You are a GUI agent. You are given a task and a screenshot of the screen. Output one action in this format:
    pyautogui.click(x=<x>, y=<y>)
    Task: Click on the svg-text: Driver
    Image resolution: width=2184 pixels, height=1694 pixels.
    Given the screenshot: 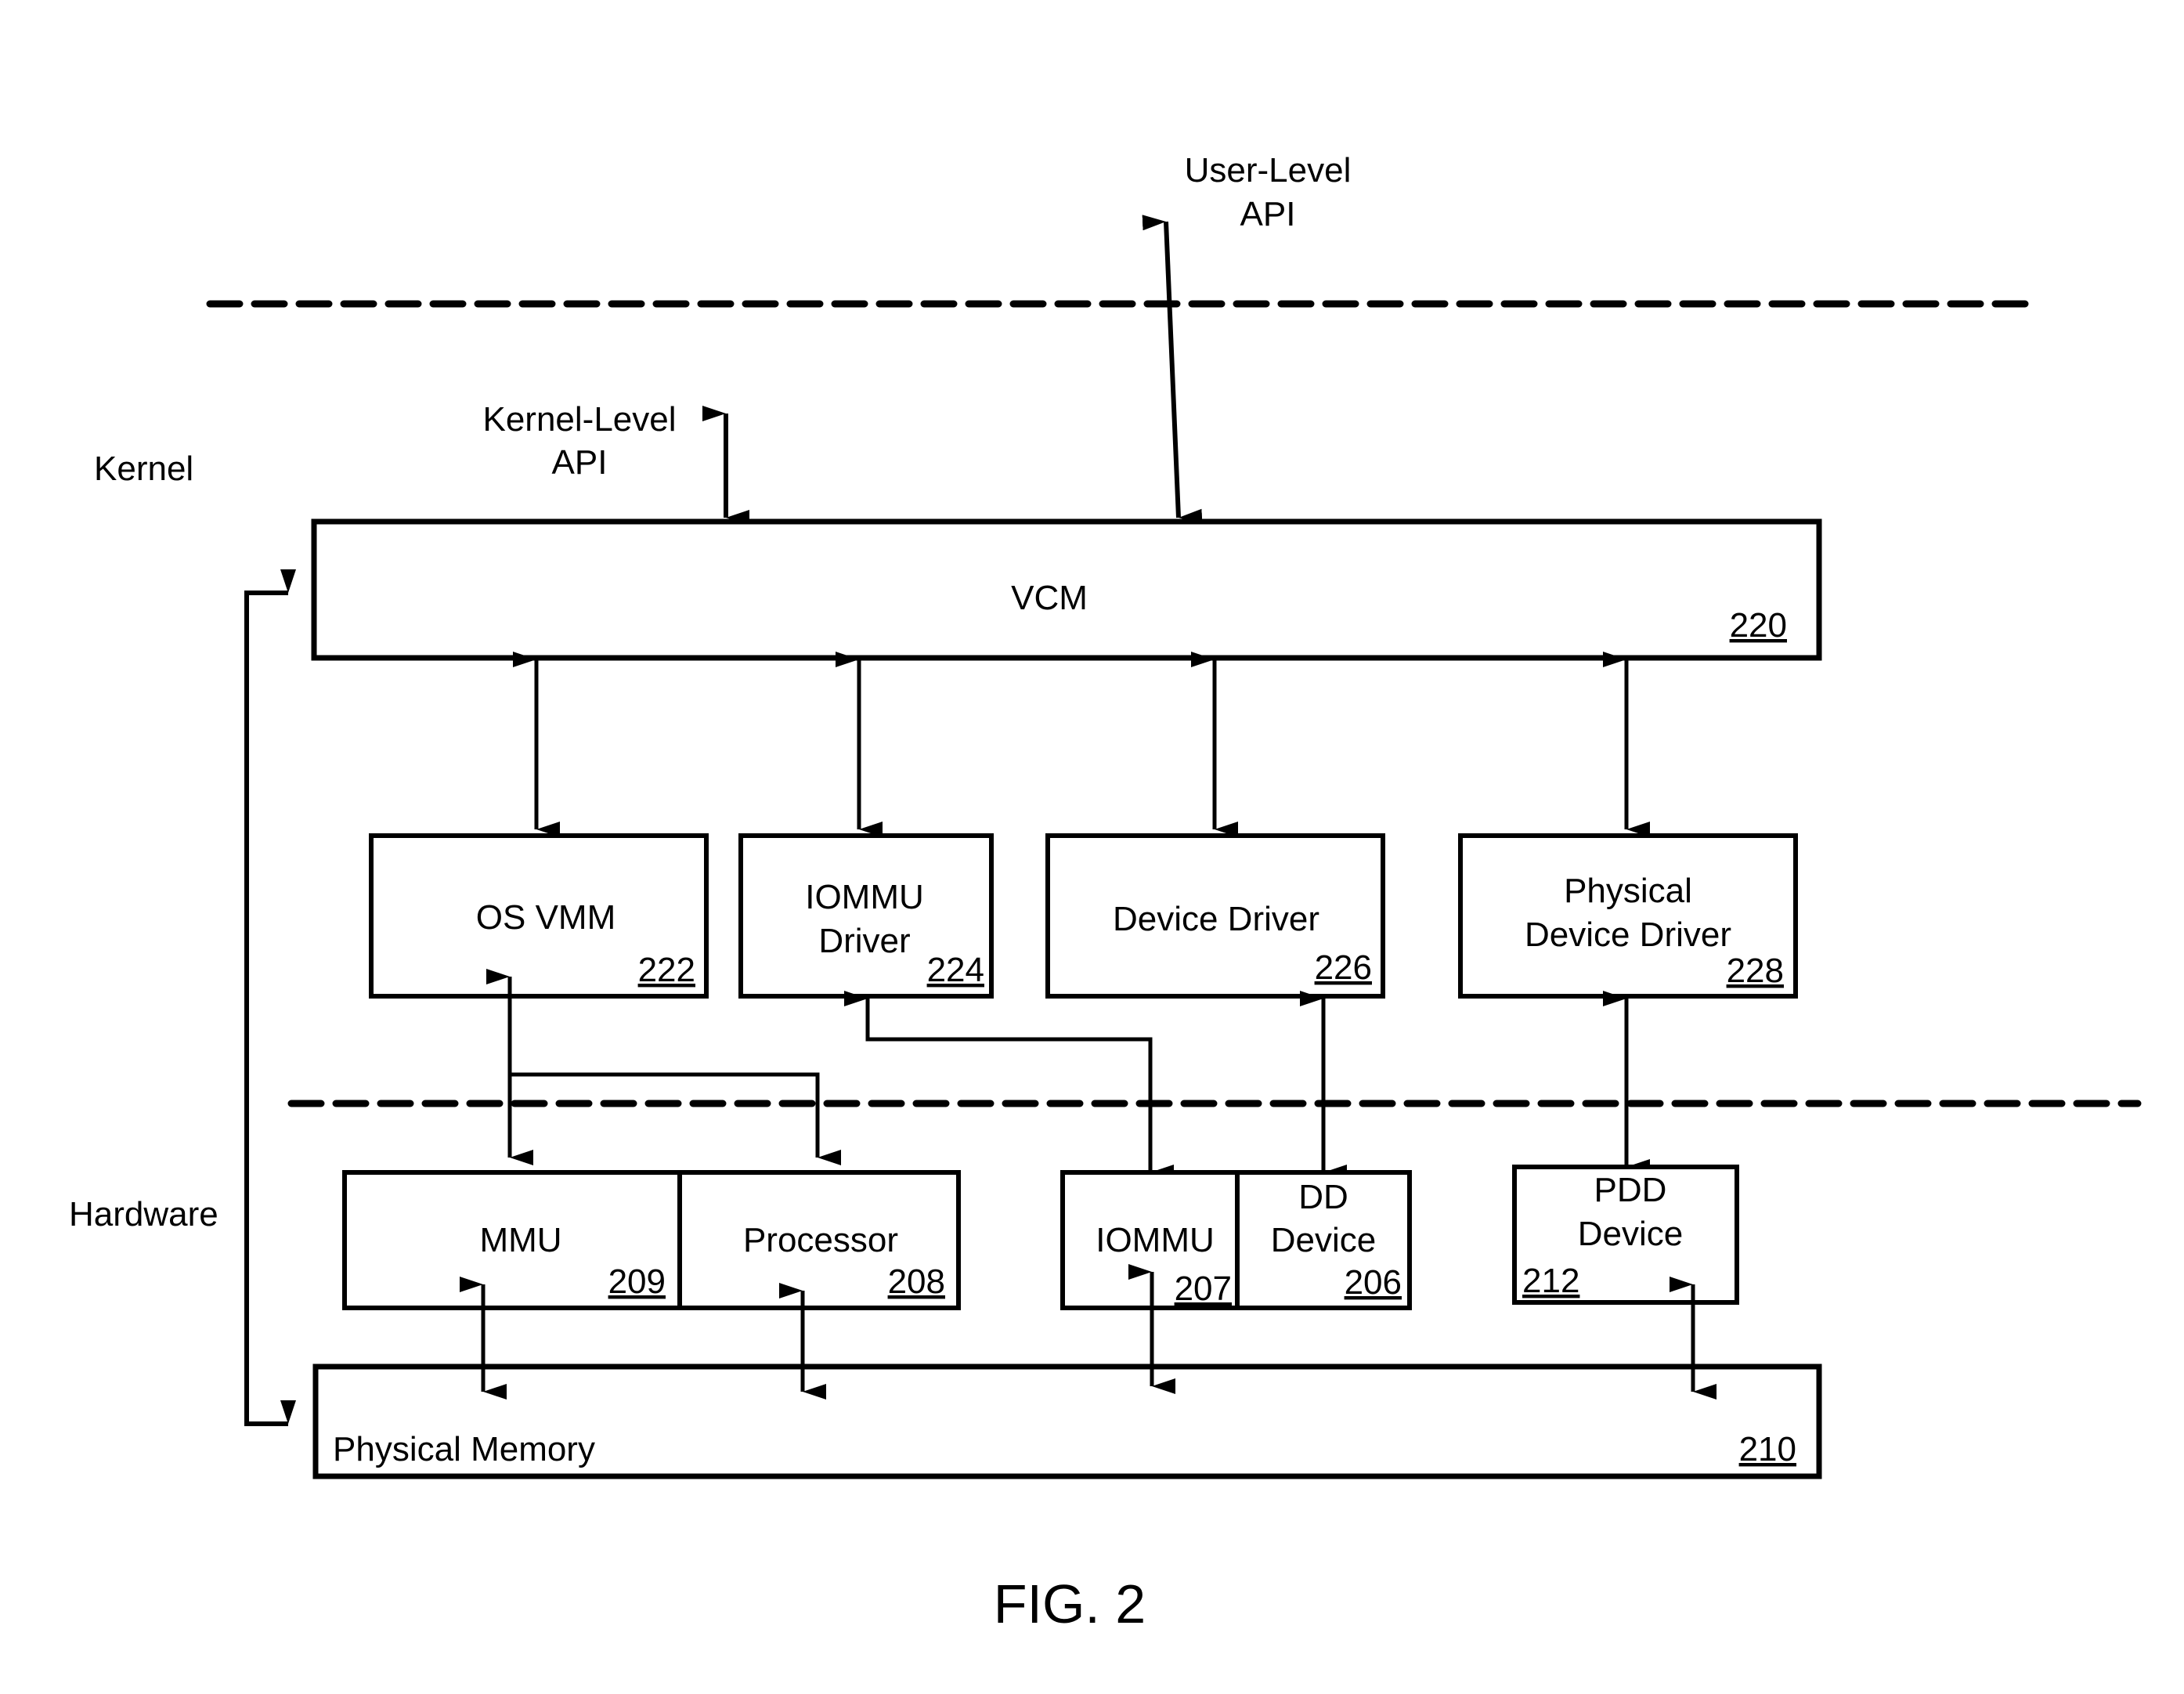 What is the action you would take?
    pyautogui.click(x=864, y=941)
    